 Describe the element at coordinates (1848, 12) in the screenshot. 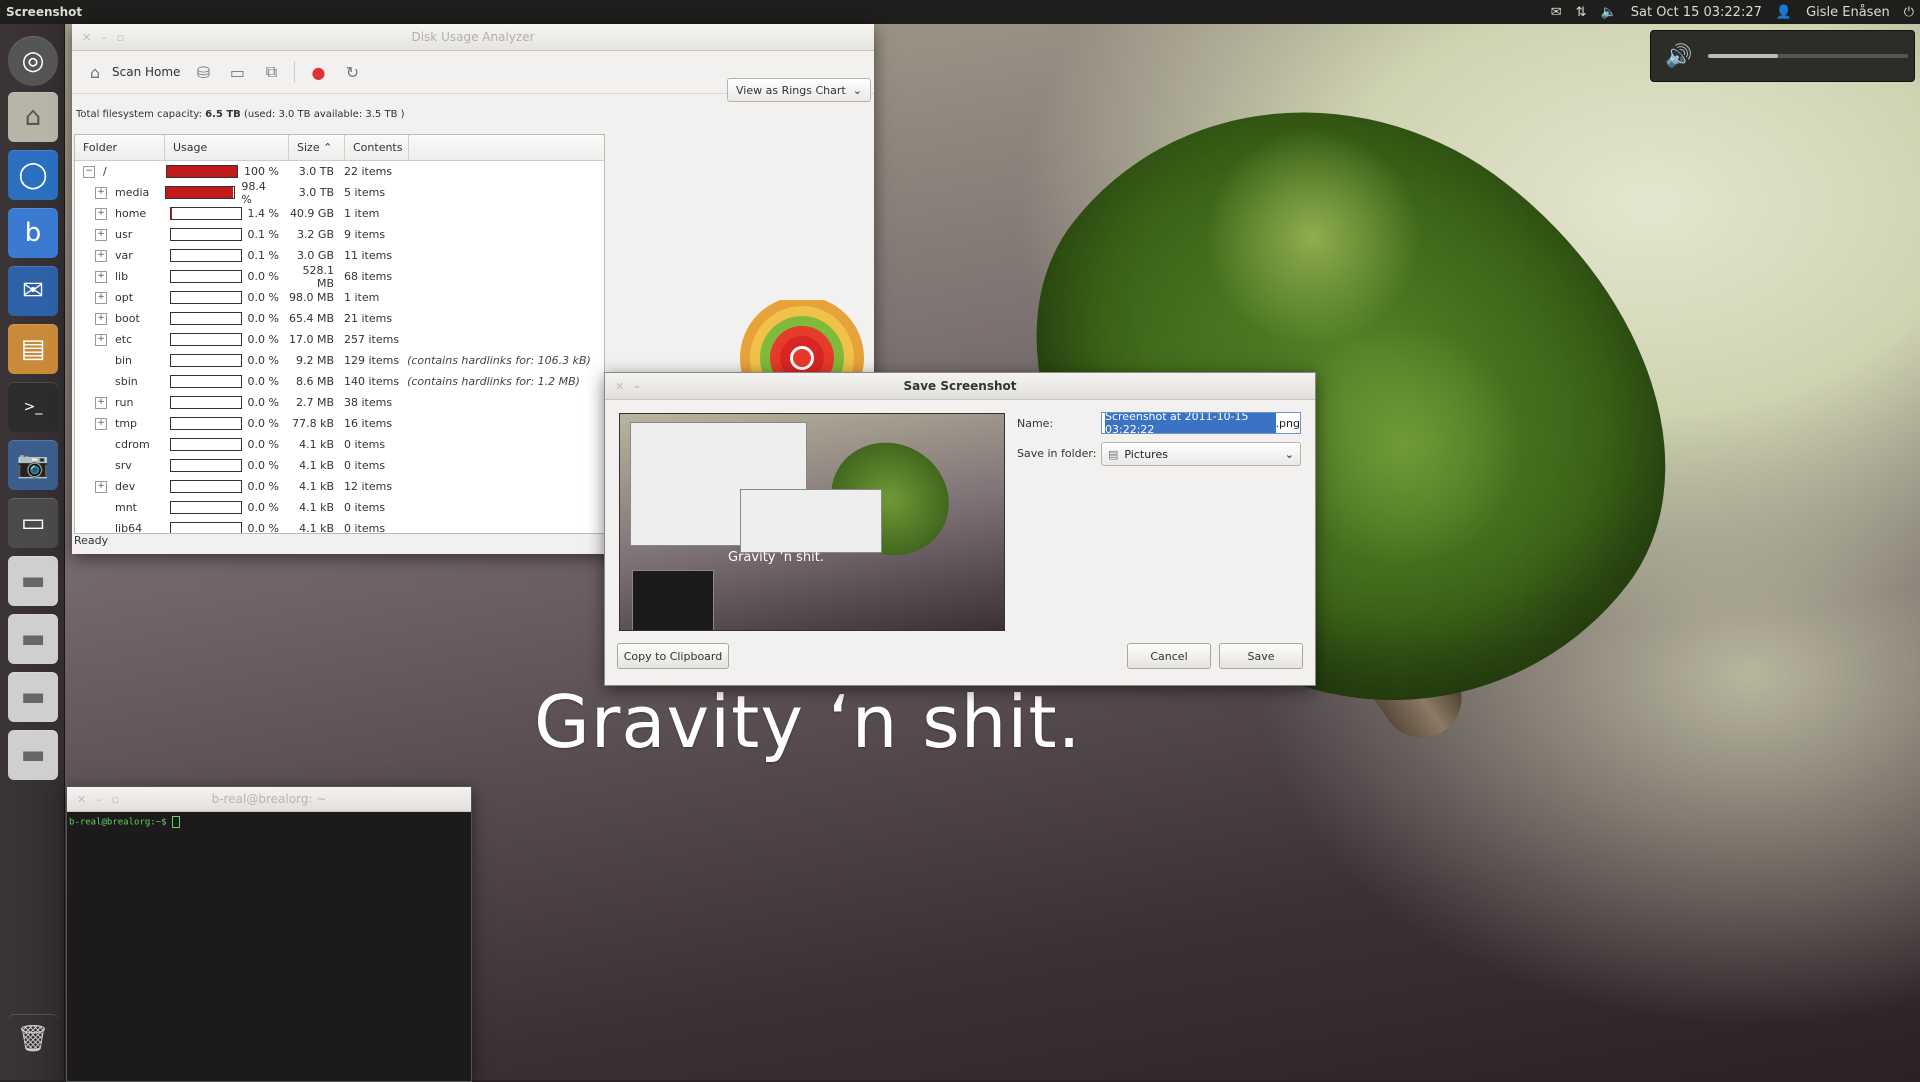

I see `user-name: Gisle Enåsen` at that location.